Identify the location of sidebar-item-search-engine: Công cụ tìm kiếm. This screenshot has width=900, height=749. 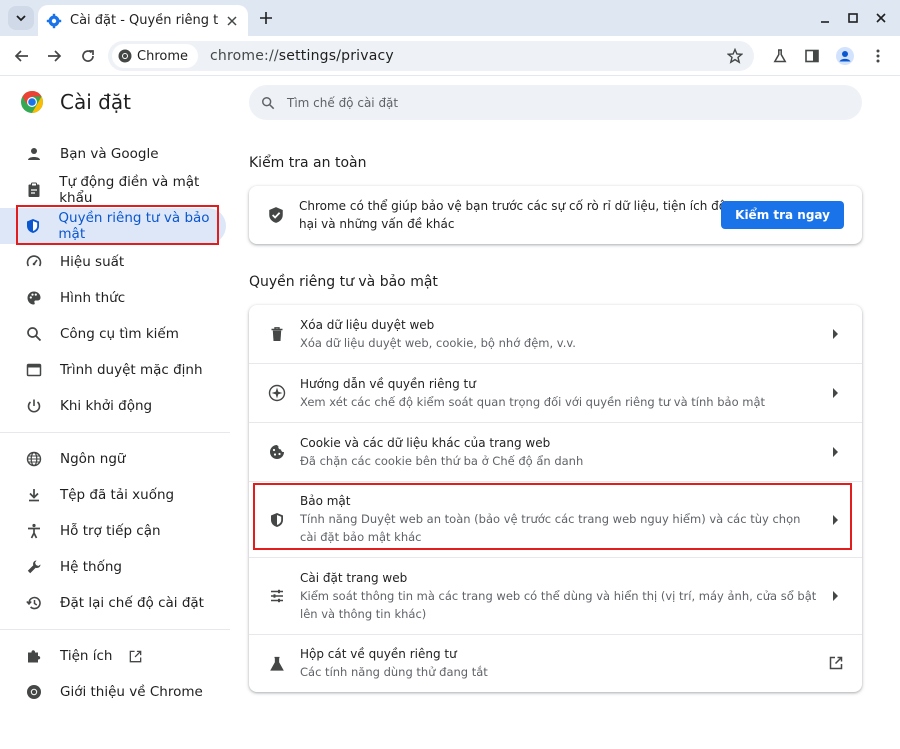
(115, 334).